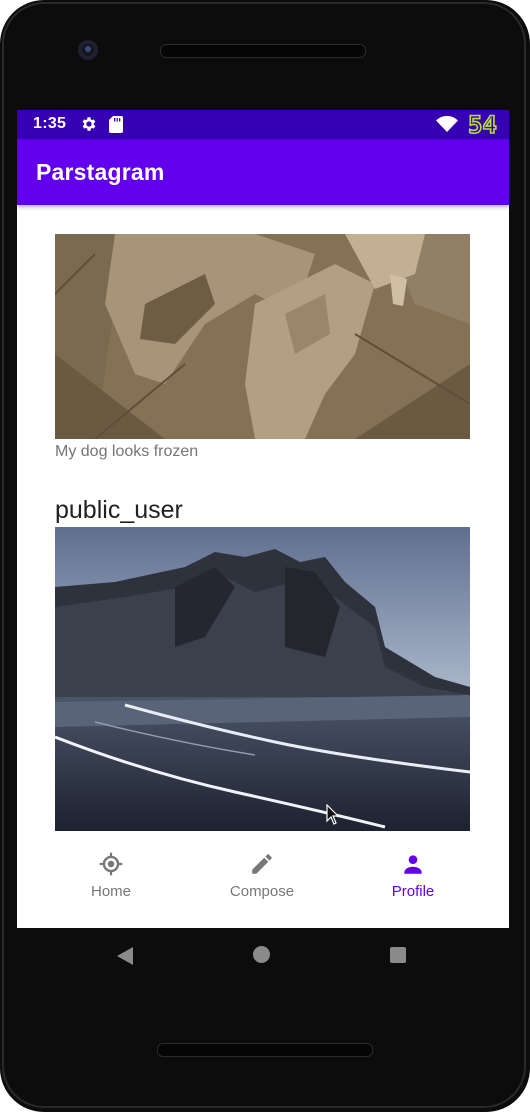 The width and height of the screenshot is (530, 1112). What do you see at coordinates (333, 814) in the screenshot?
I see `mouse-cursor-icon` at bounding box center [333, 814].